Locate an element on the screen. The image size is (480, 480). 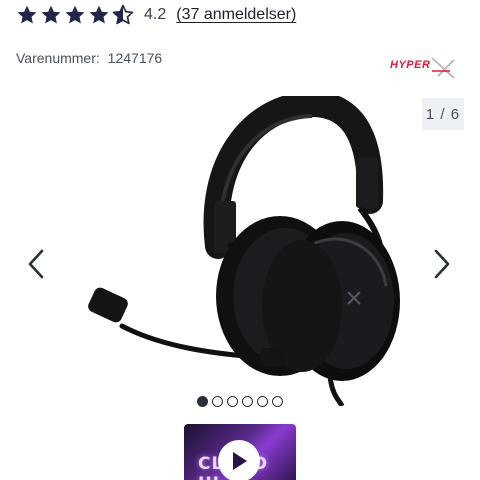
play-icon is located at coordinates (240, 461).